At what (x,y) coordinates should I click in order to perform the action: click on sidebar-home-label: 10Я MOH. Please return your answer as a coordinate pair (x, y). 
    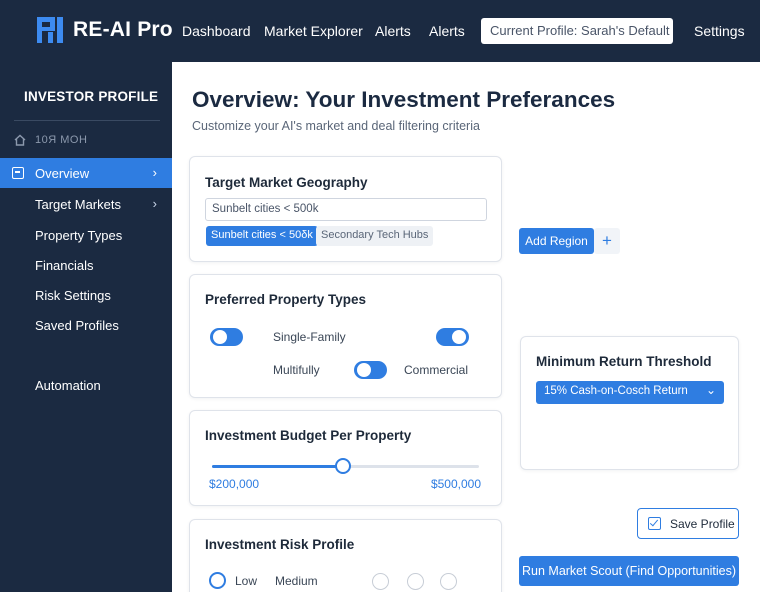
    Looking at the image, I should click on (61, 140).